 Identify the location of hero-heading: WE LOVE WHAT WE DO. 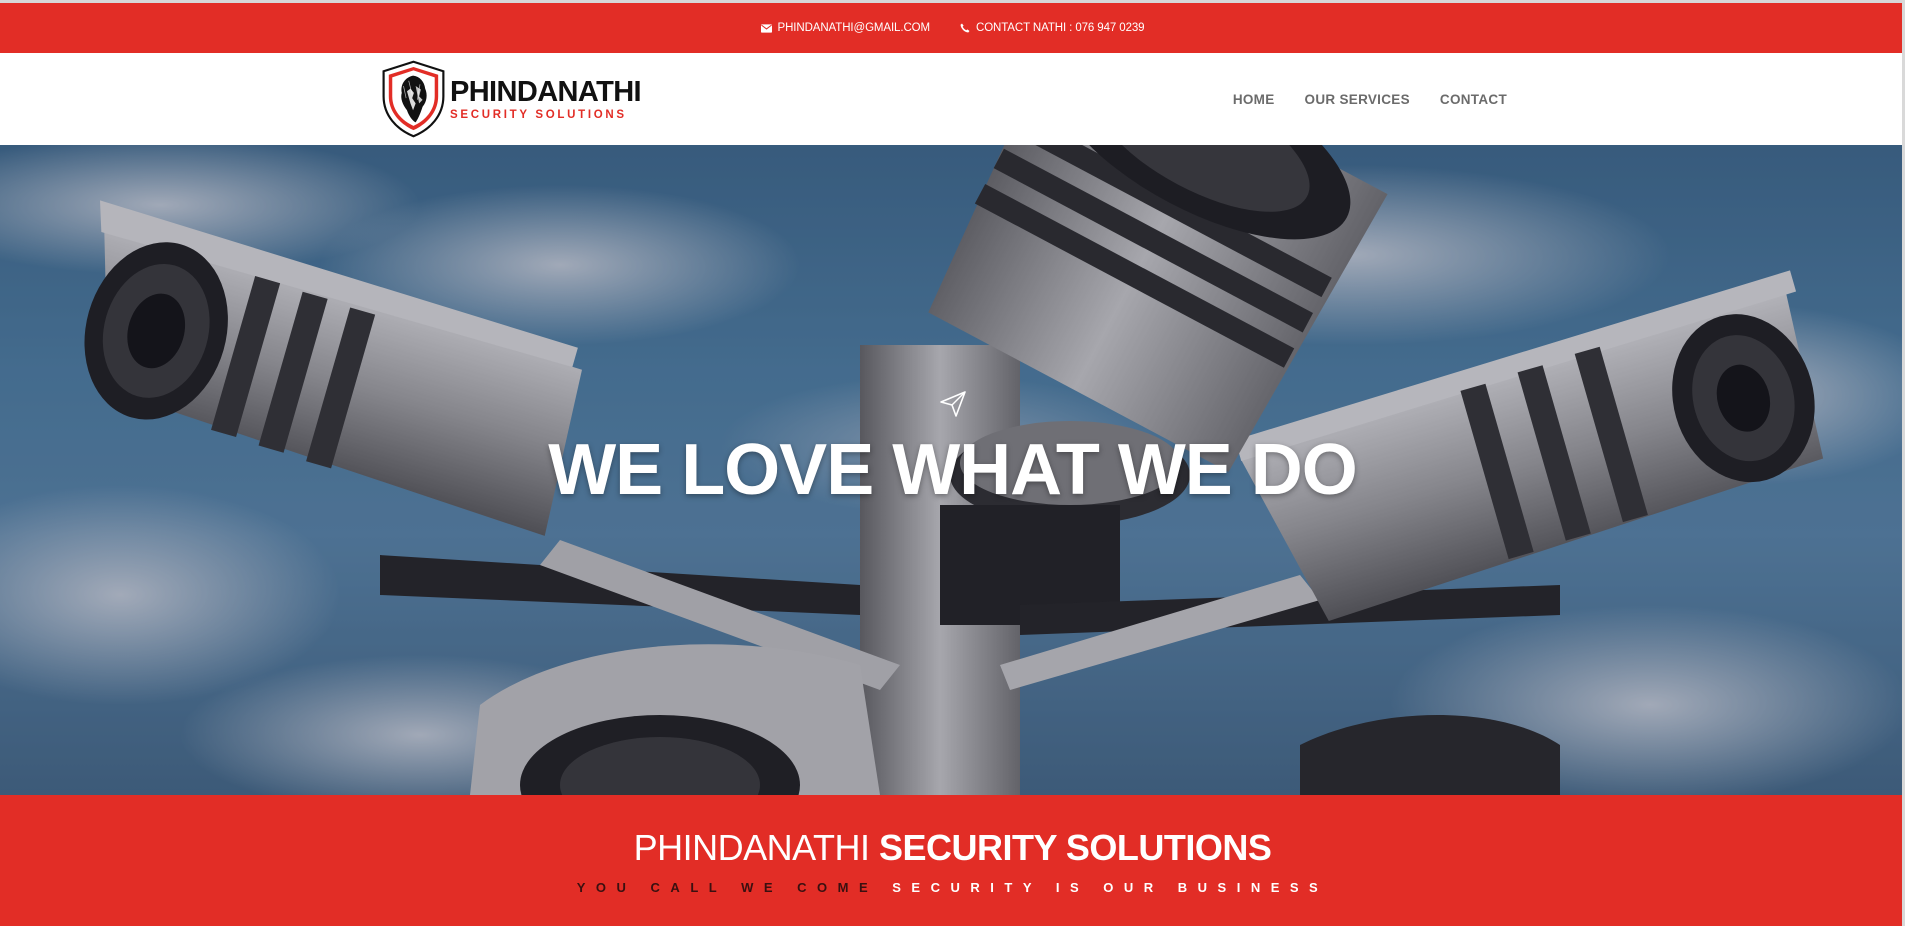
(953, 470).